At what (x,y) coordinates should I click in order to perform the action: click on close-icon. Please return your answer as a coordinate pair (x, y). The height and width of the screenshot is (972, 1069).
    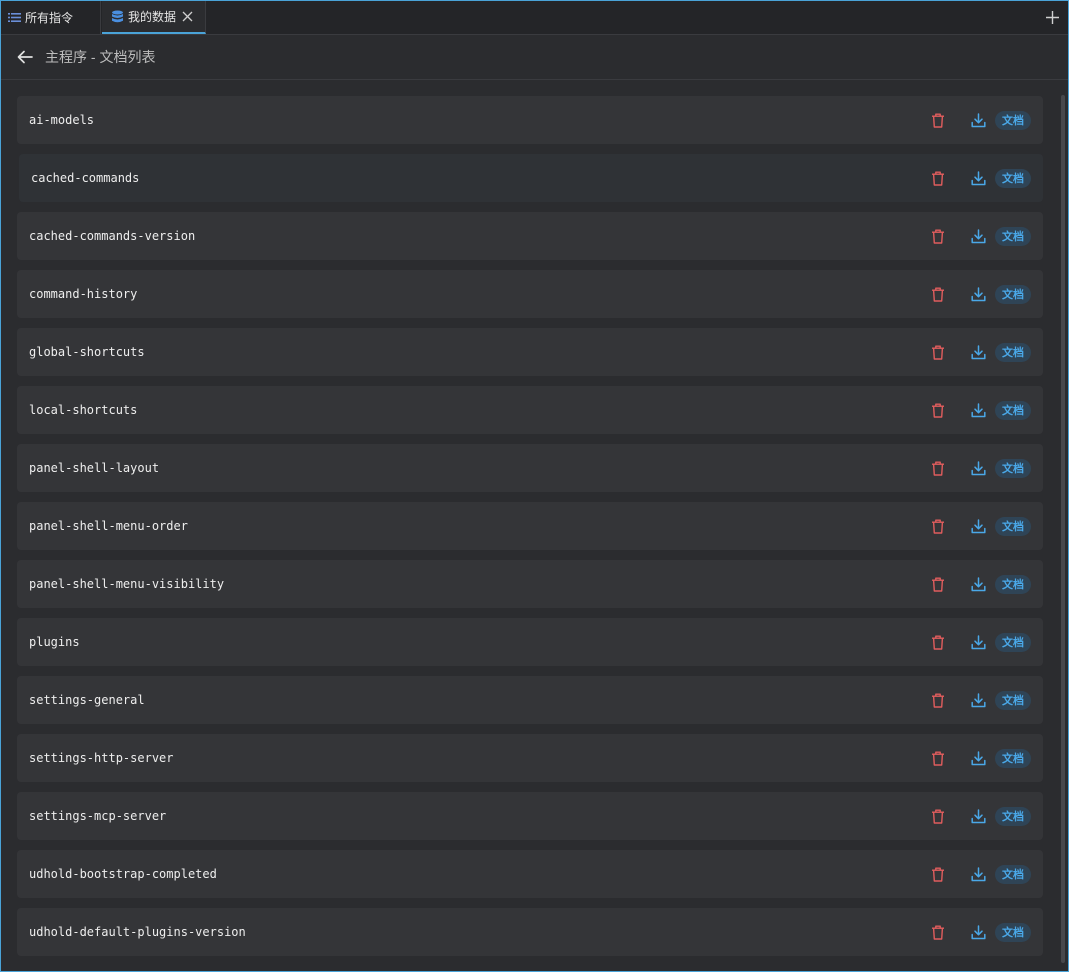
    Looking at the image, I should click on (187, 16).